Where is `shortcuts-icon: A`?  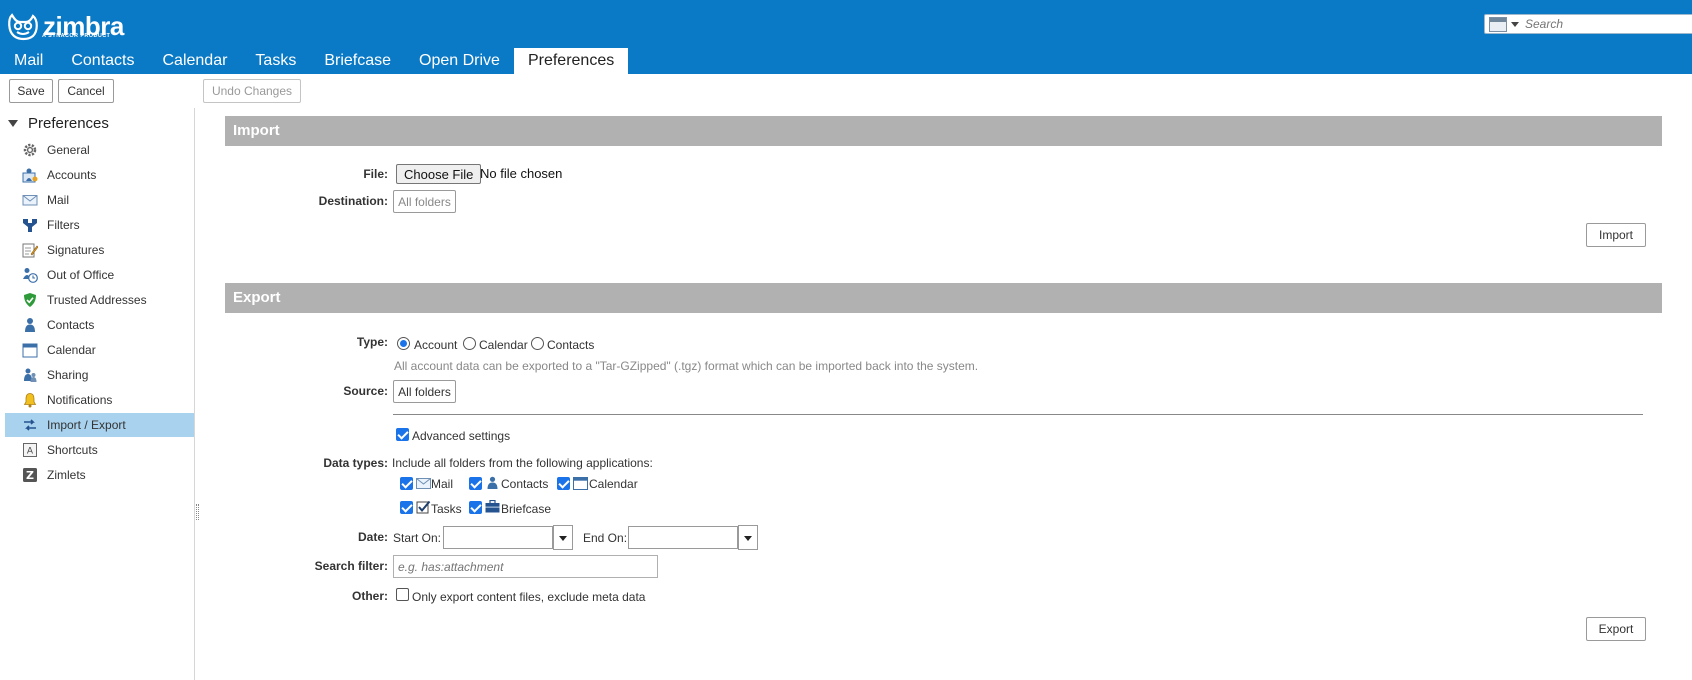
shortcuts-icon: A is located at coordinates (30, 450).